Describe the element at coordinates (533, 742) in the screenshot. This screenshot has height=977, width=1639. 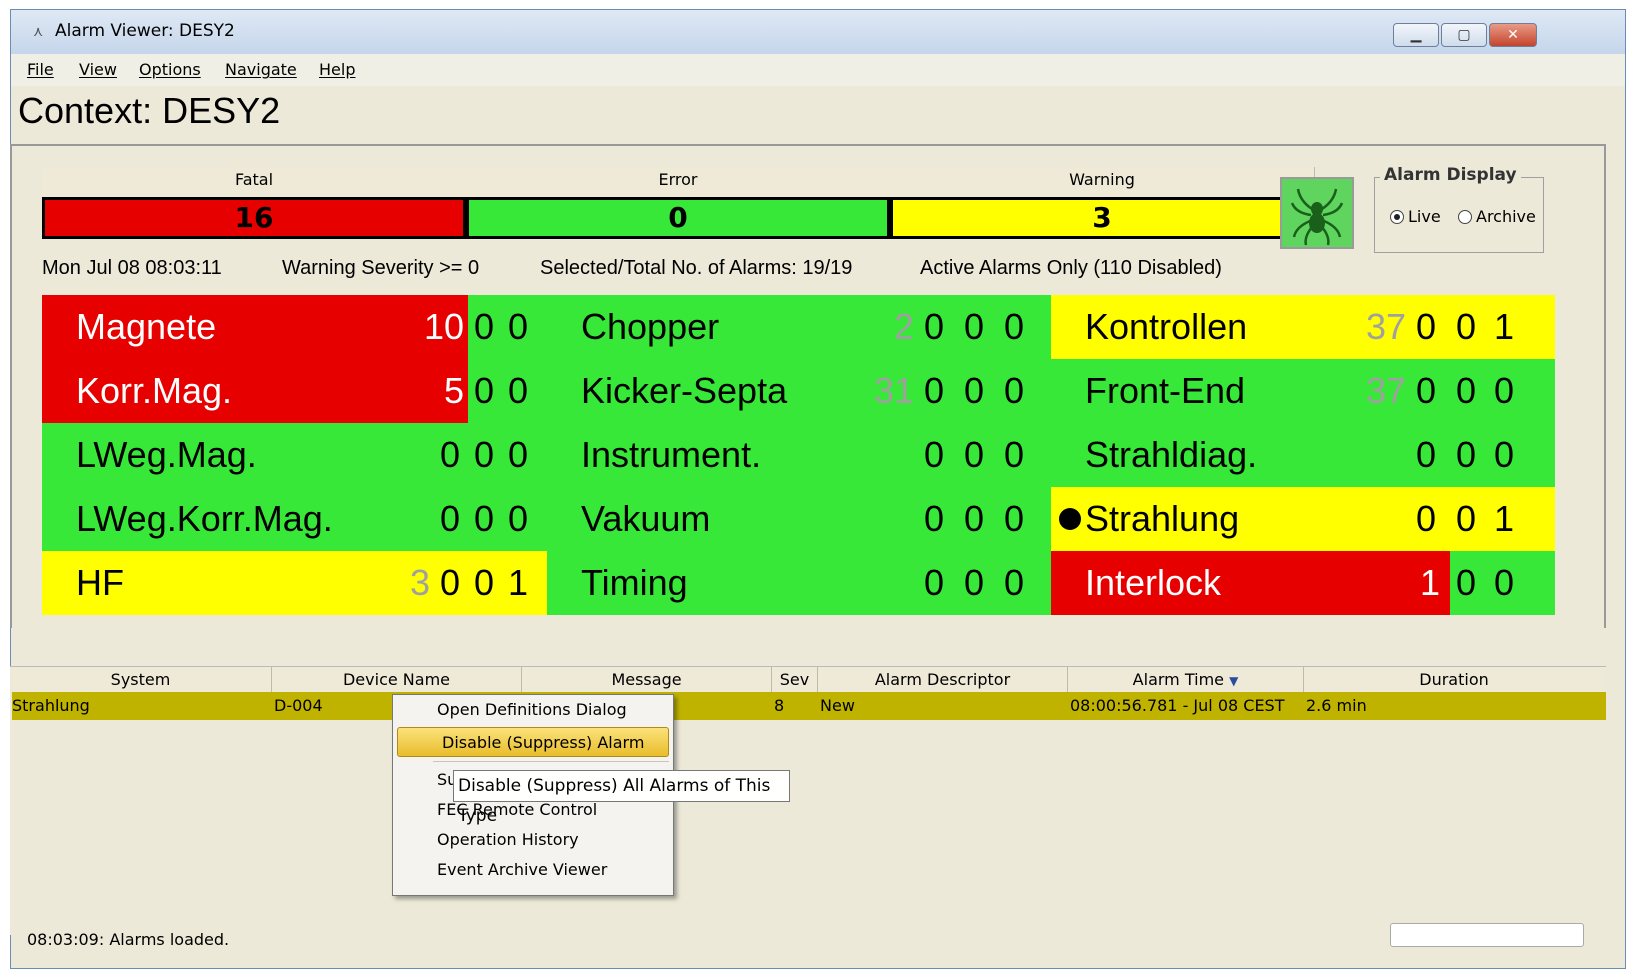
I see `menu-disable-alarm: Disable (Suppress) Alarm` at that location.